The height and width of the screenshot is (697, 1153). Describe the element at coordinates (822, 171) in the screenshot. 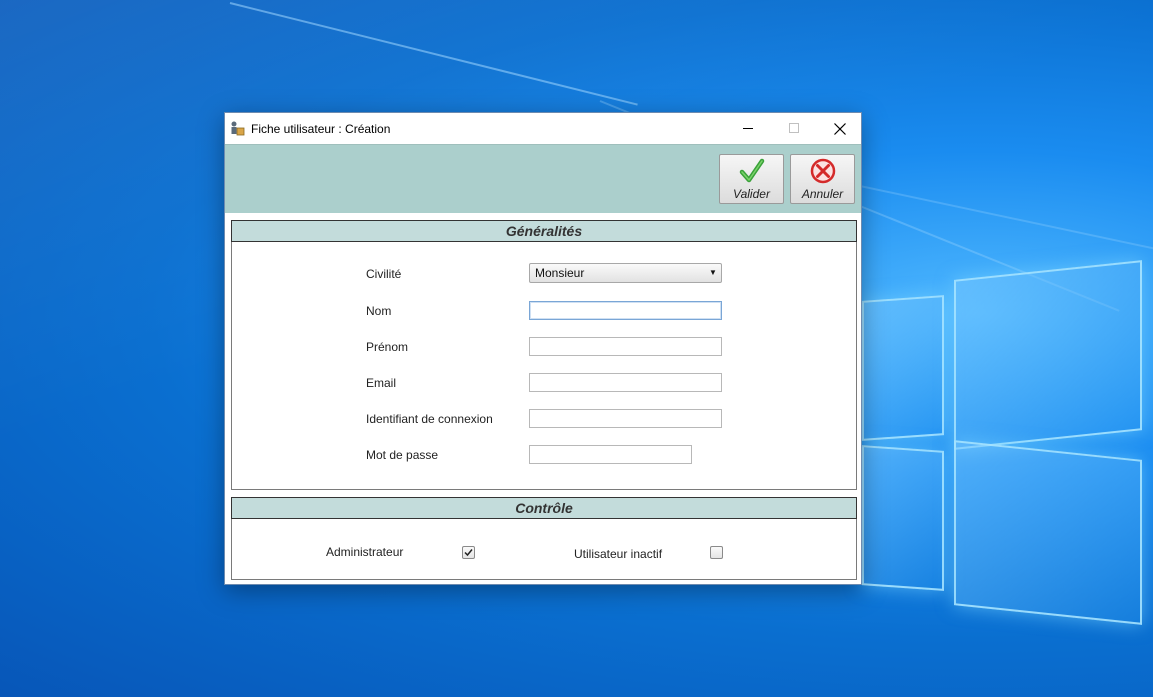

I see `red-cancel-icon` at that location.